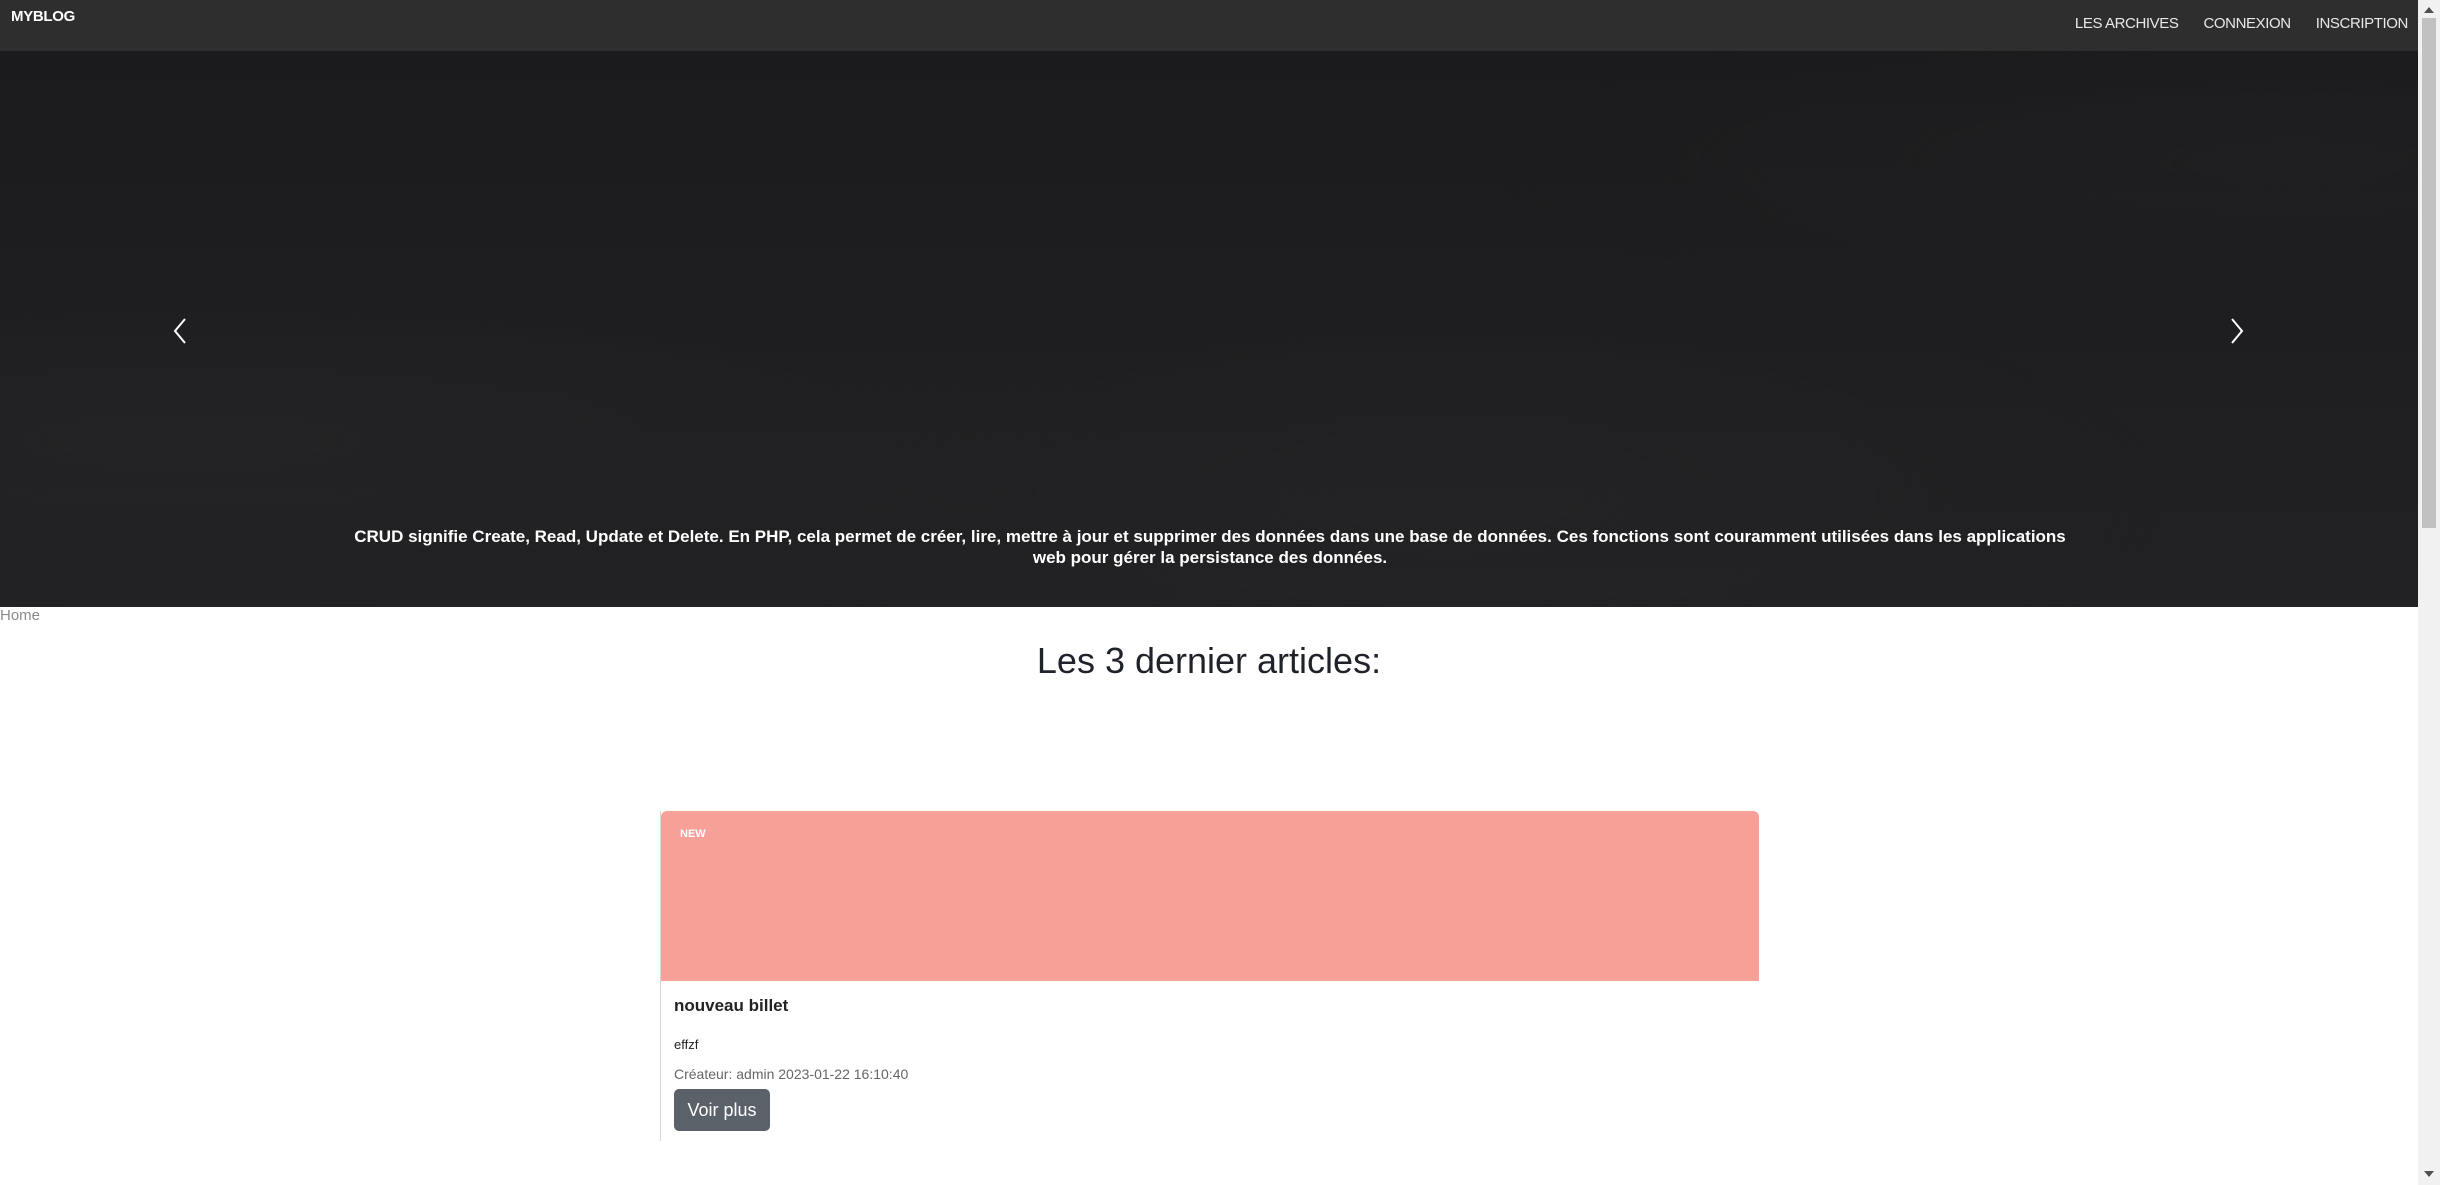  What do you see at coordinates (2429, 273) in the screenshot?
I see `scrollbar-thumb` at bounding box center [2429, 273].